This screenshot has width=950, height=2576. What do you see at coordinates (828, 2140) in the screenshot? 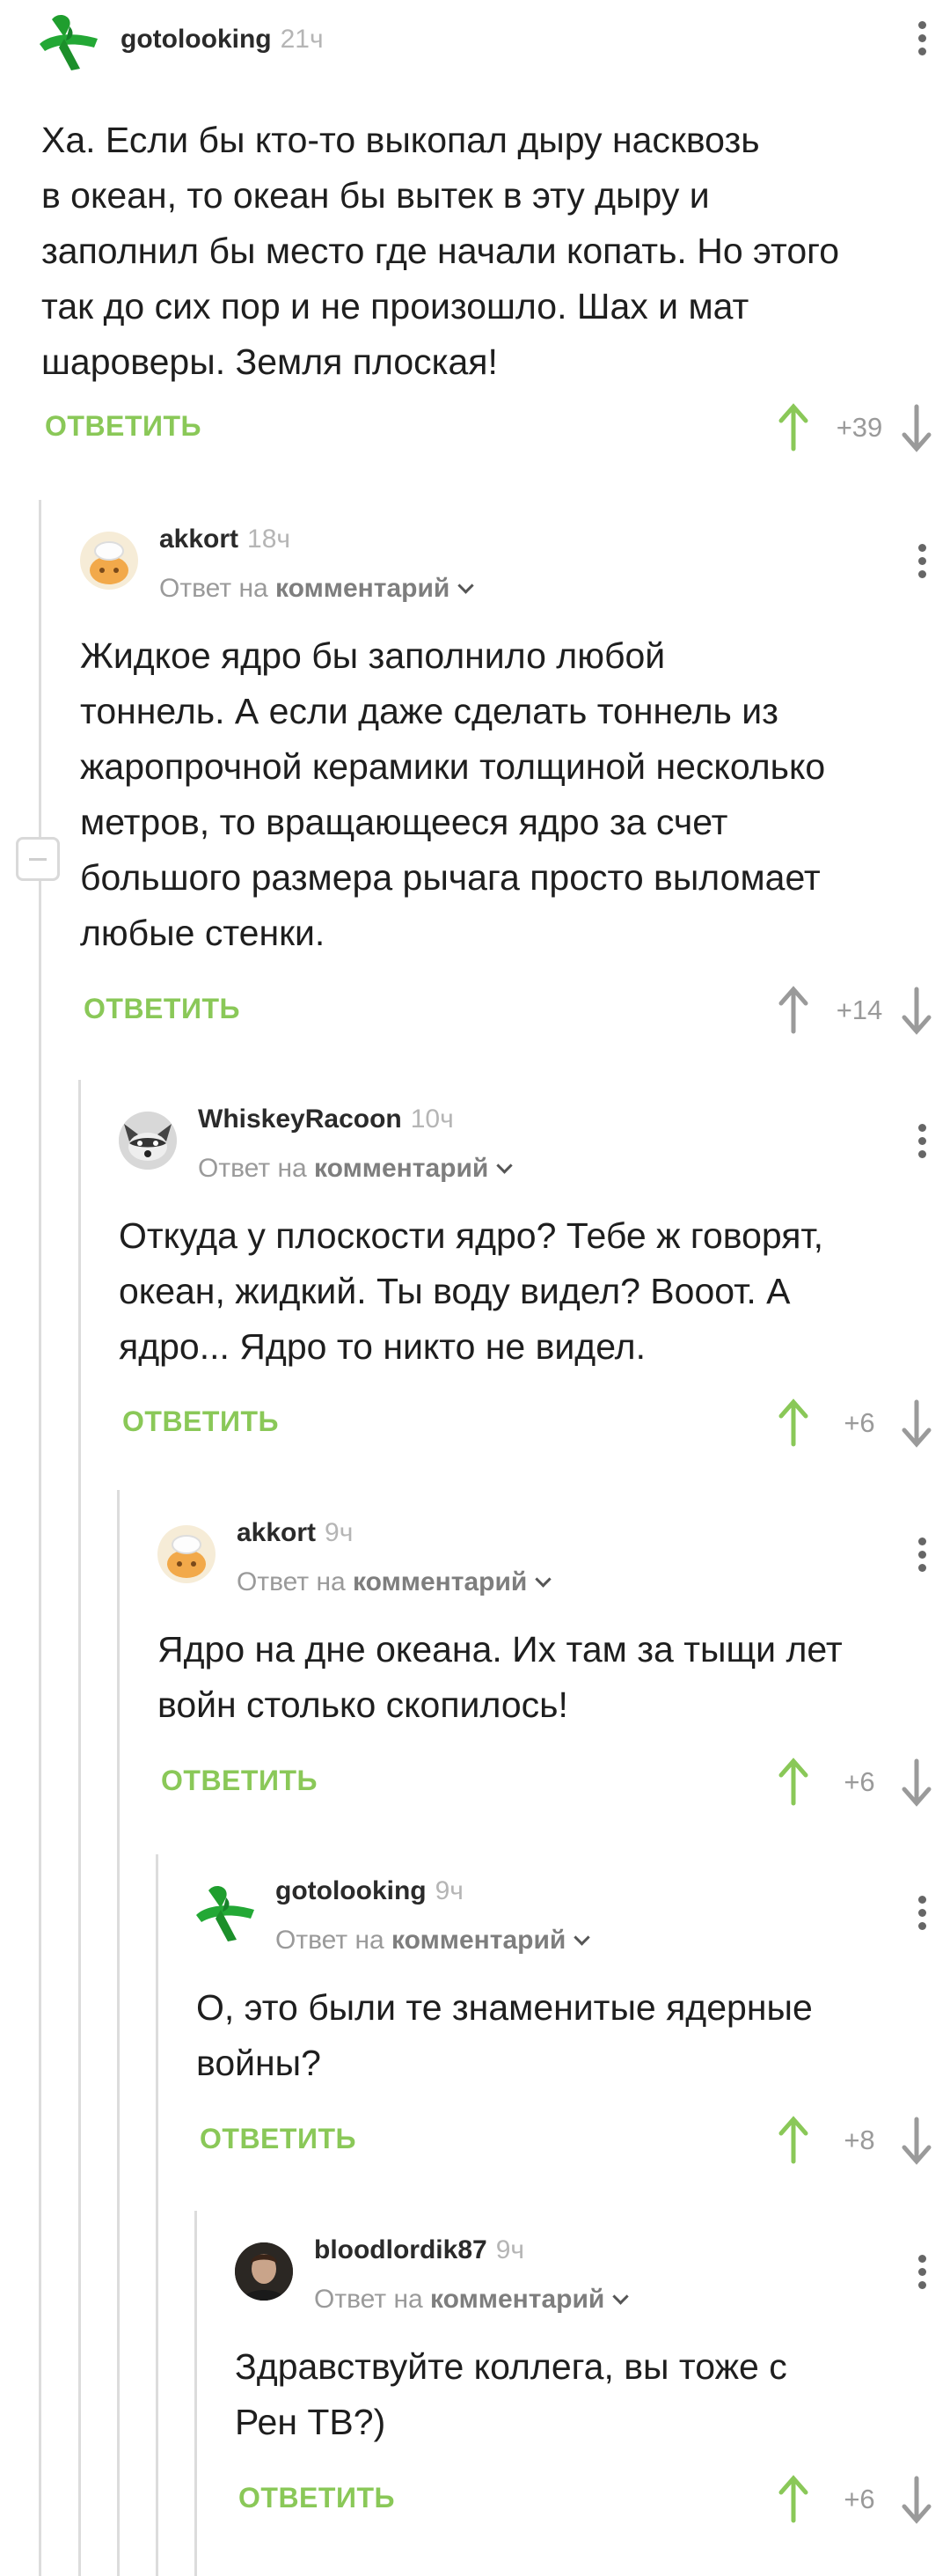
I see `vote-controls: +8` at bounding box center [828, 2140].